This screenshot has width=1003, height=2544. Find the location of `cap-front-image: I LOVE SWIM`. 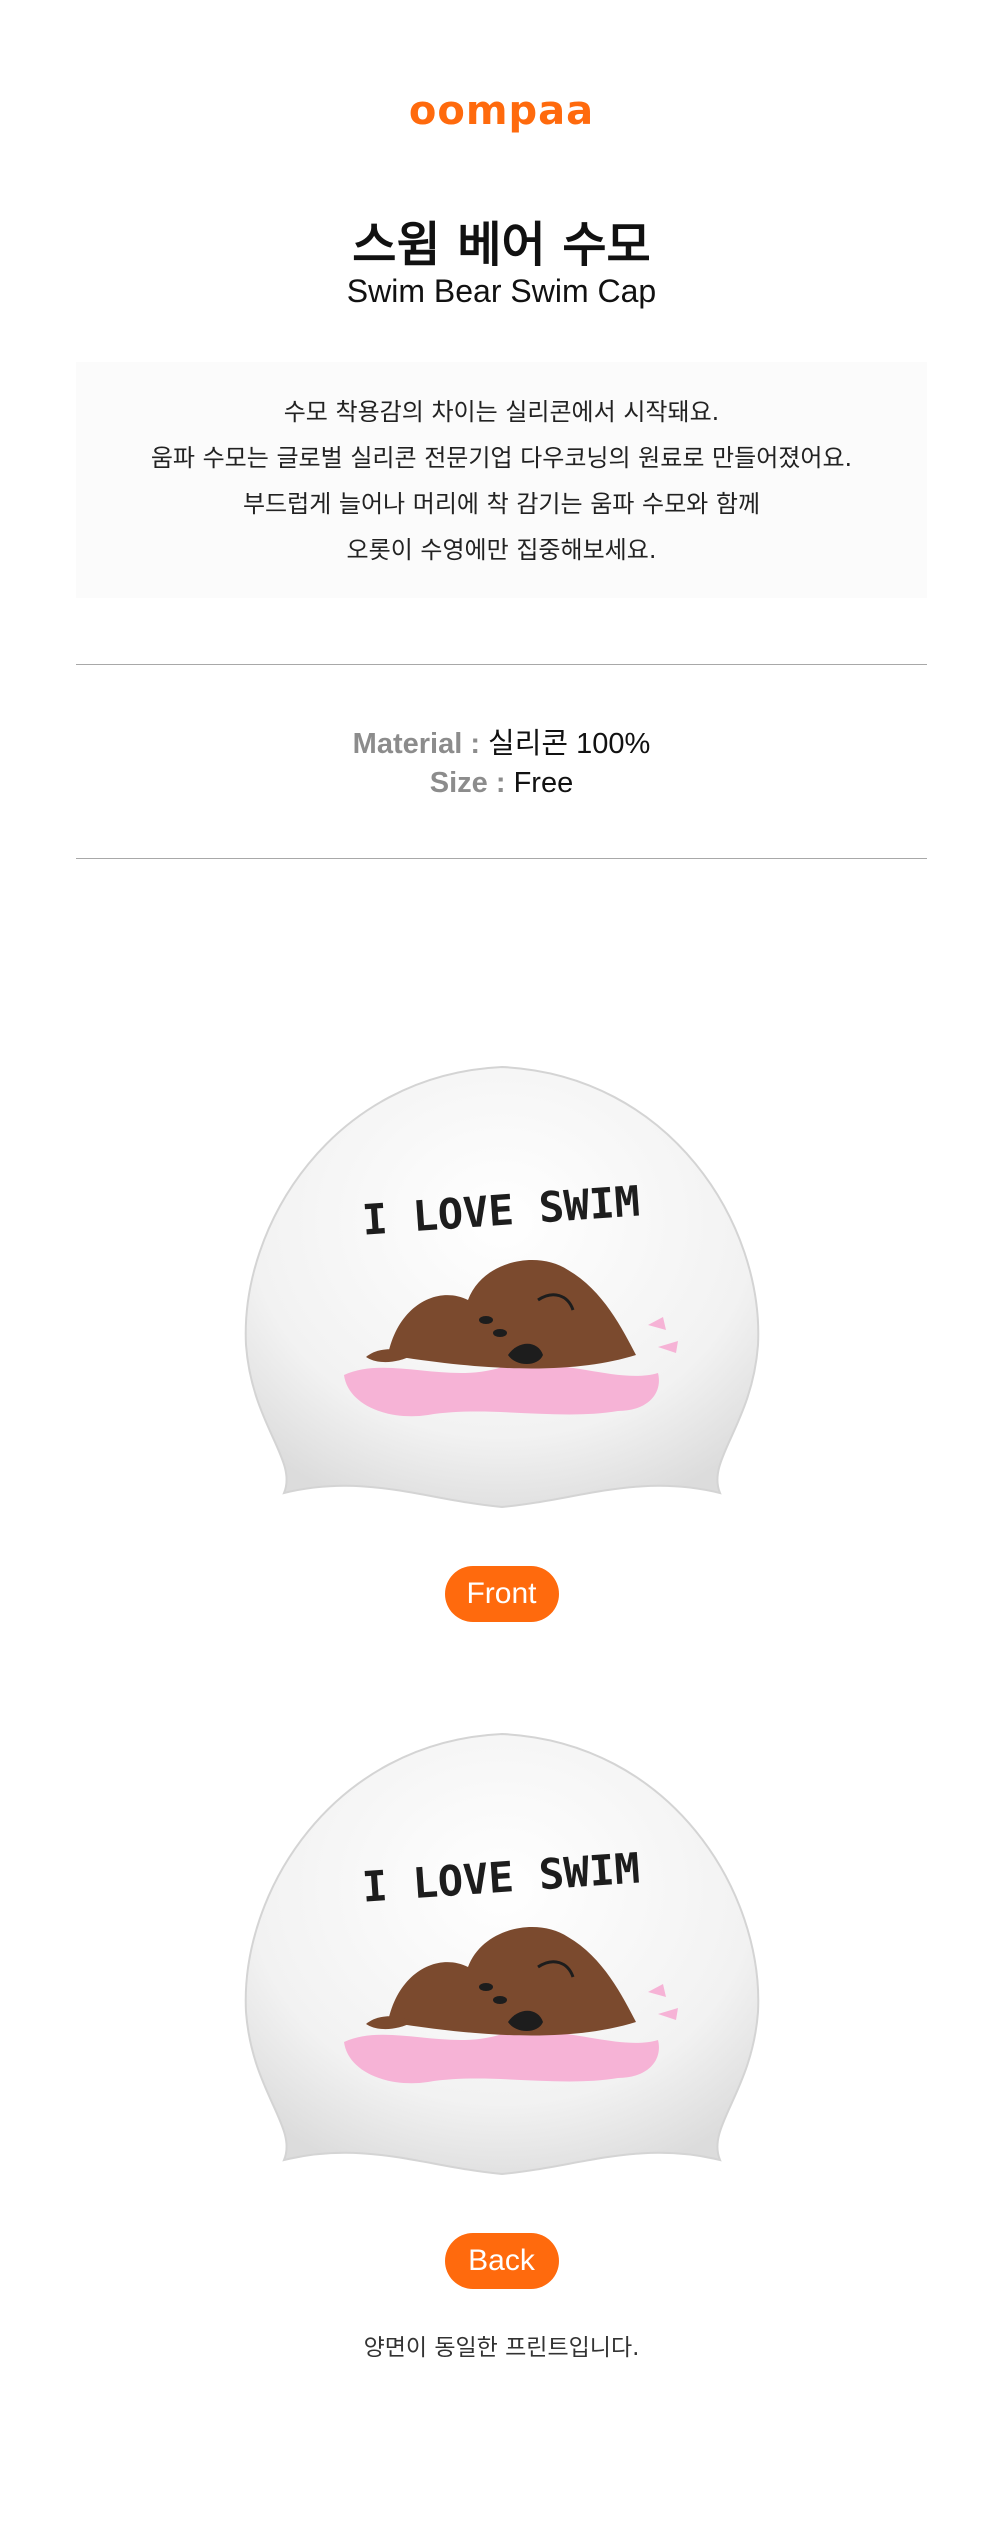

cap-front-image: I LOVE SWIM is located at coordinates (502, 1283).